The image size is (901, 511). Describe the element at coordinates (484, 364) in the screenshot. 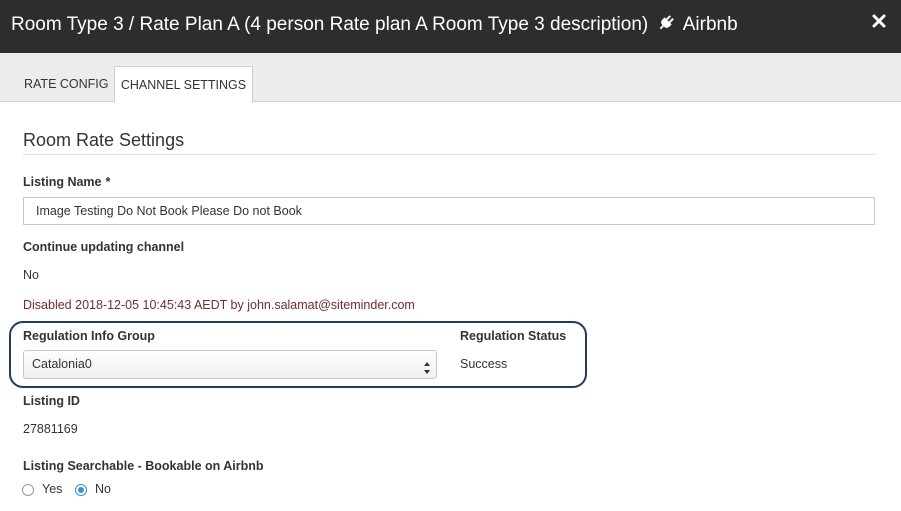

I see `regulation-status-value: Success` at that location.